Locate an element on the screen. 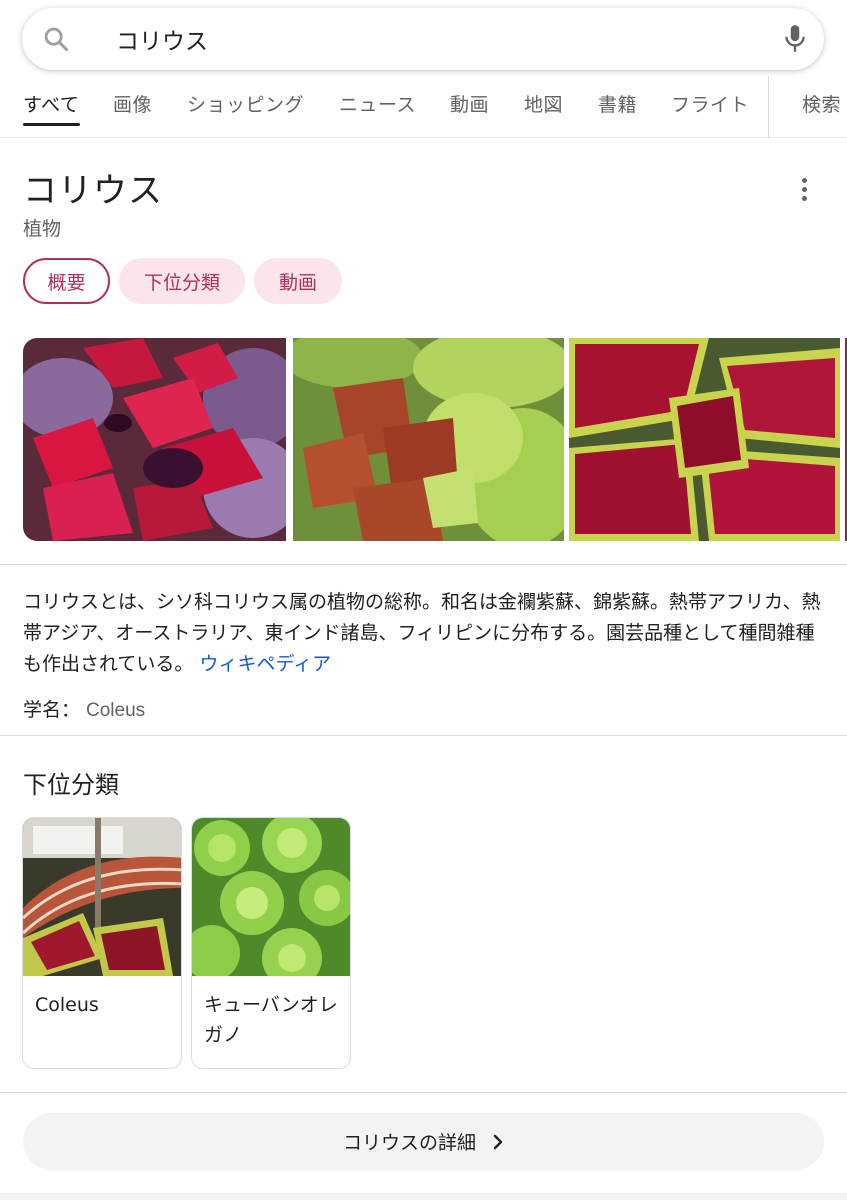 The height and width of the screenshot is (1200, 847). more-about-label: コリウスの詳細 is located at coordinates (409, 1143).